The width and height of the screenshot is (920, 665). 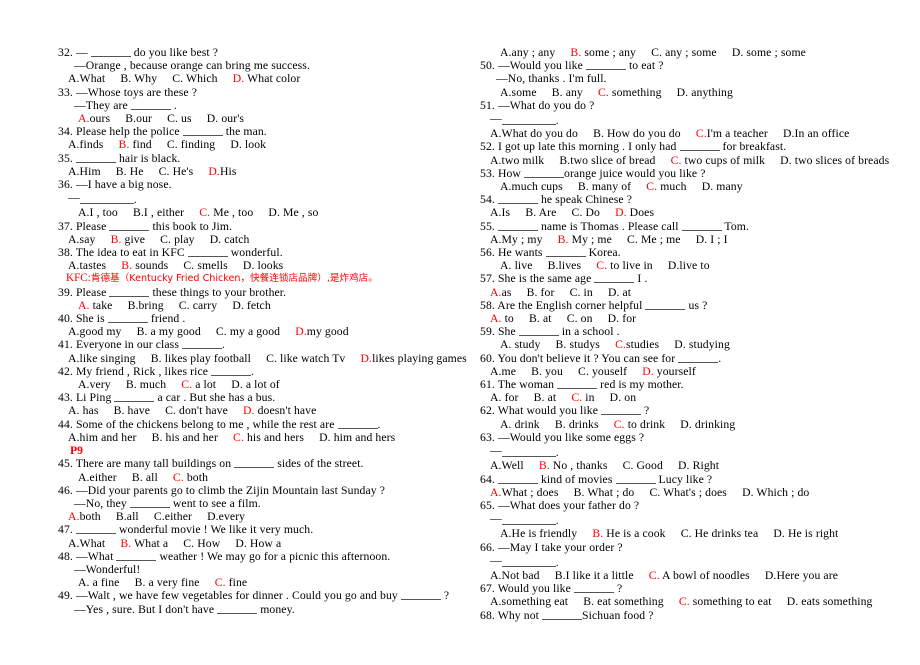 I want to click on option: C. He's, so click(x=176, y=171).